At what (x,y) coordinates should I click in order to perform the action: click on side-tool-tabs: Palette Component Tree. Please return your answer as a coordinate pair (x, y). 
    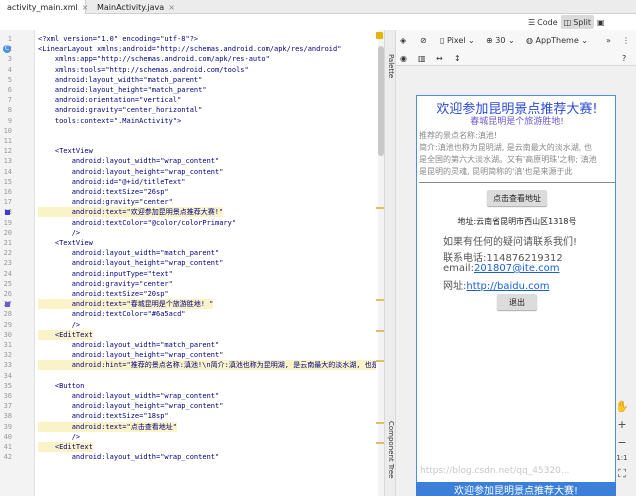
    Looking at the image, I should click on (390, 263).